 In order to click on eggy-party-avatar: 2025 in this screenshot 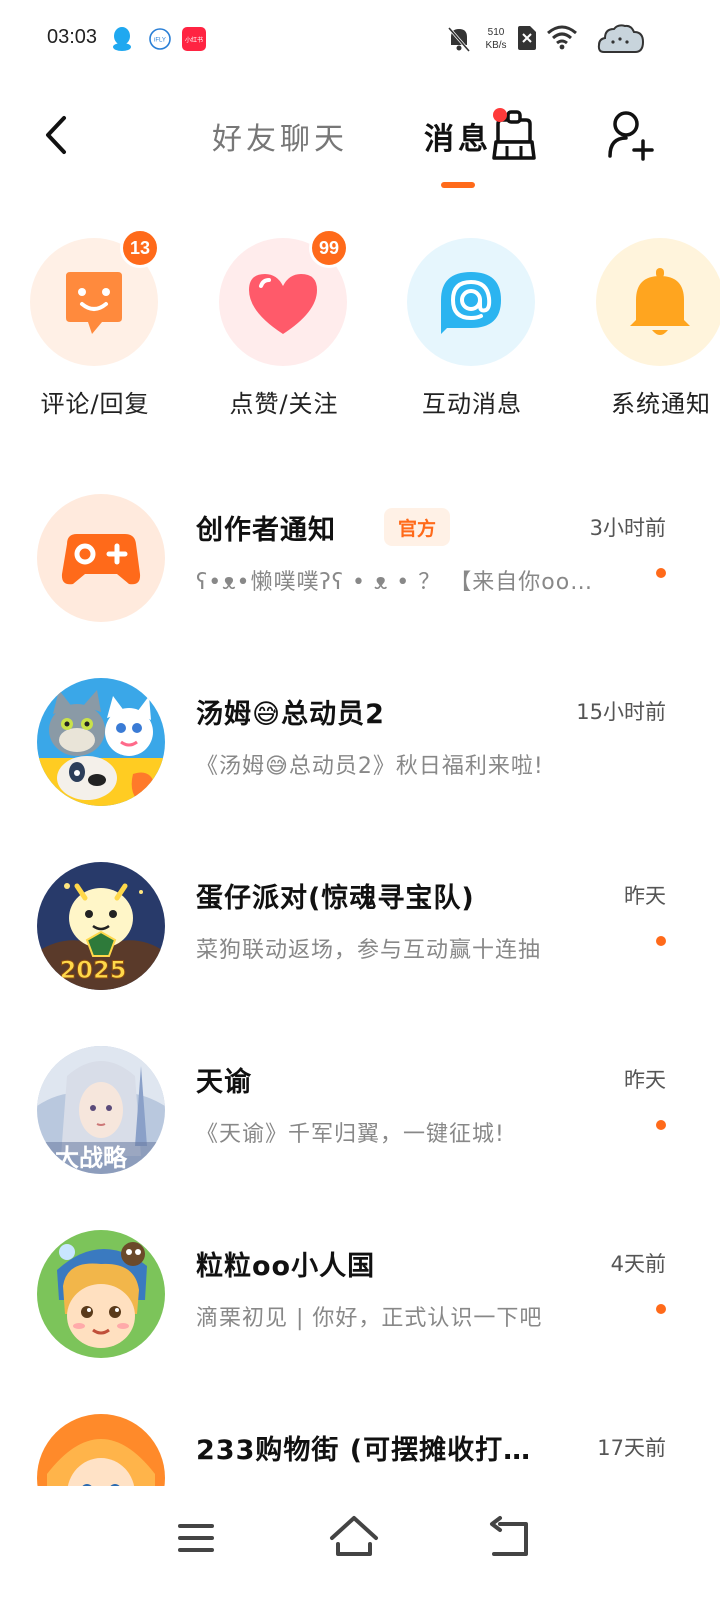, I will do `click(101, 926)`.